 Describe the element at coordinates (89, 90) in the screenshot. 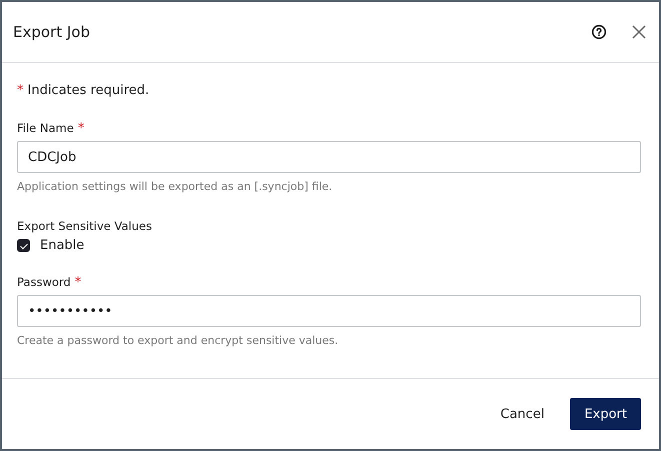

I see `required-note: Indicates required.` at that location.